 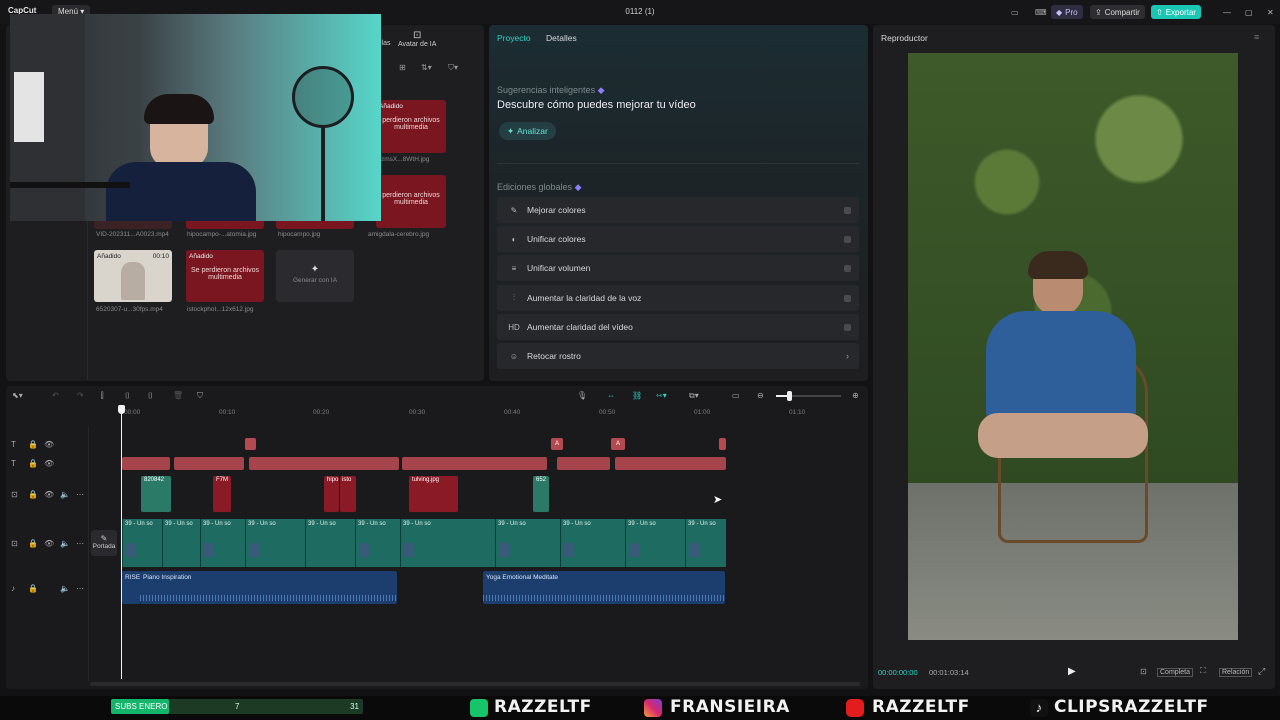 I want to click on expand-icon: ⤢, so click(x=1261, y=671).